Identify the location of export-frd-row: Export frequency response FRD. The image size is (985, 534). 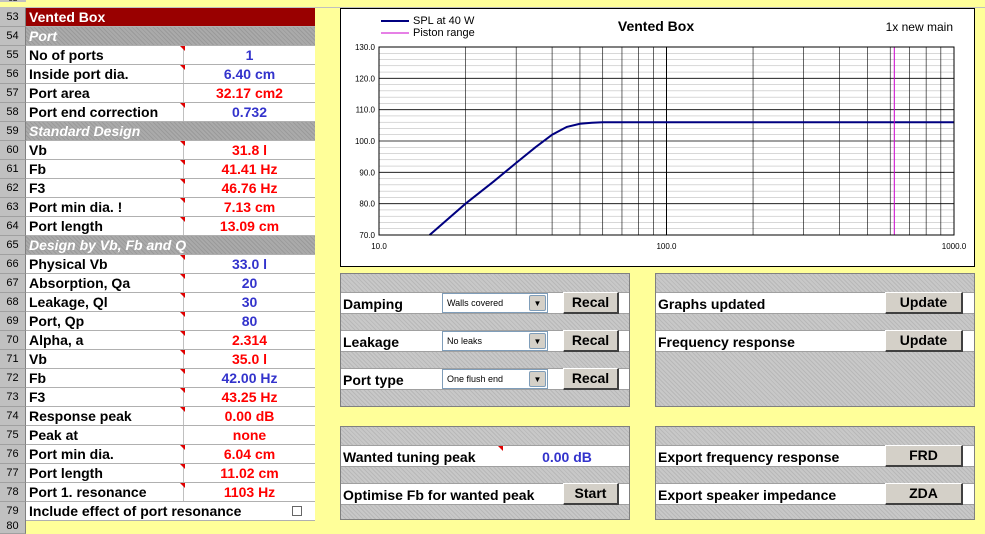
(815, 456).